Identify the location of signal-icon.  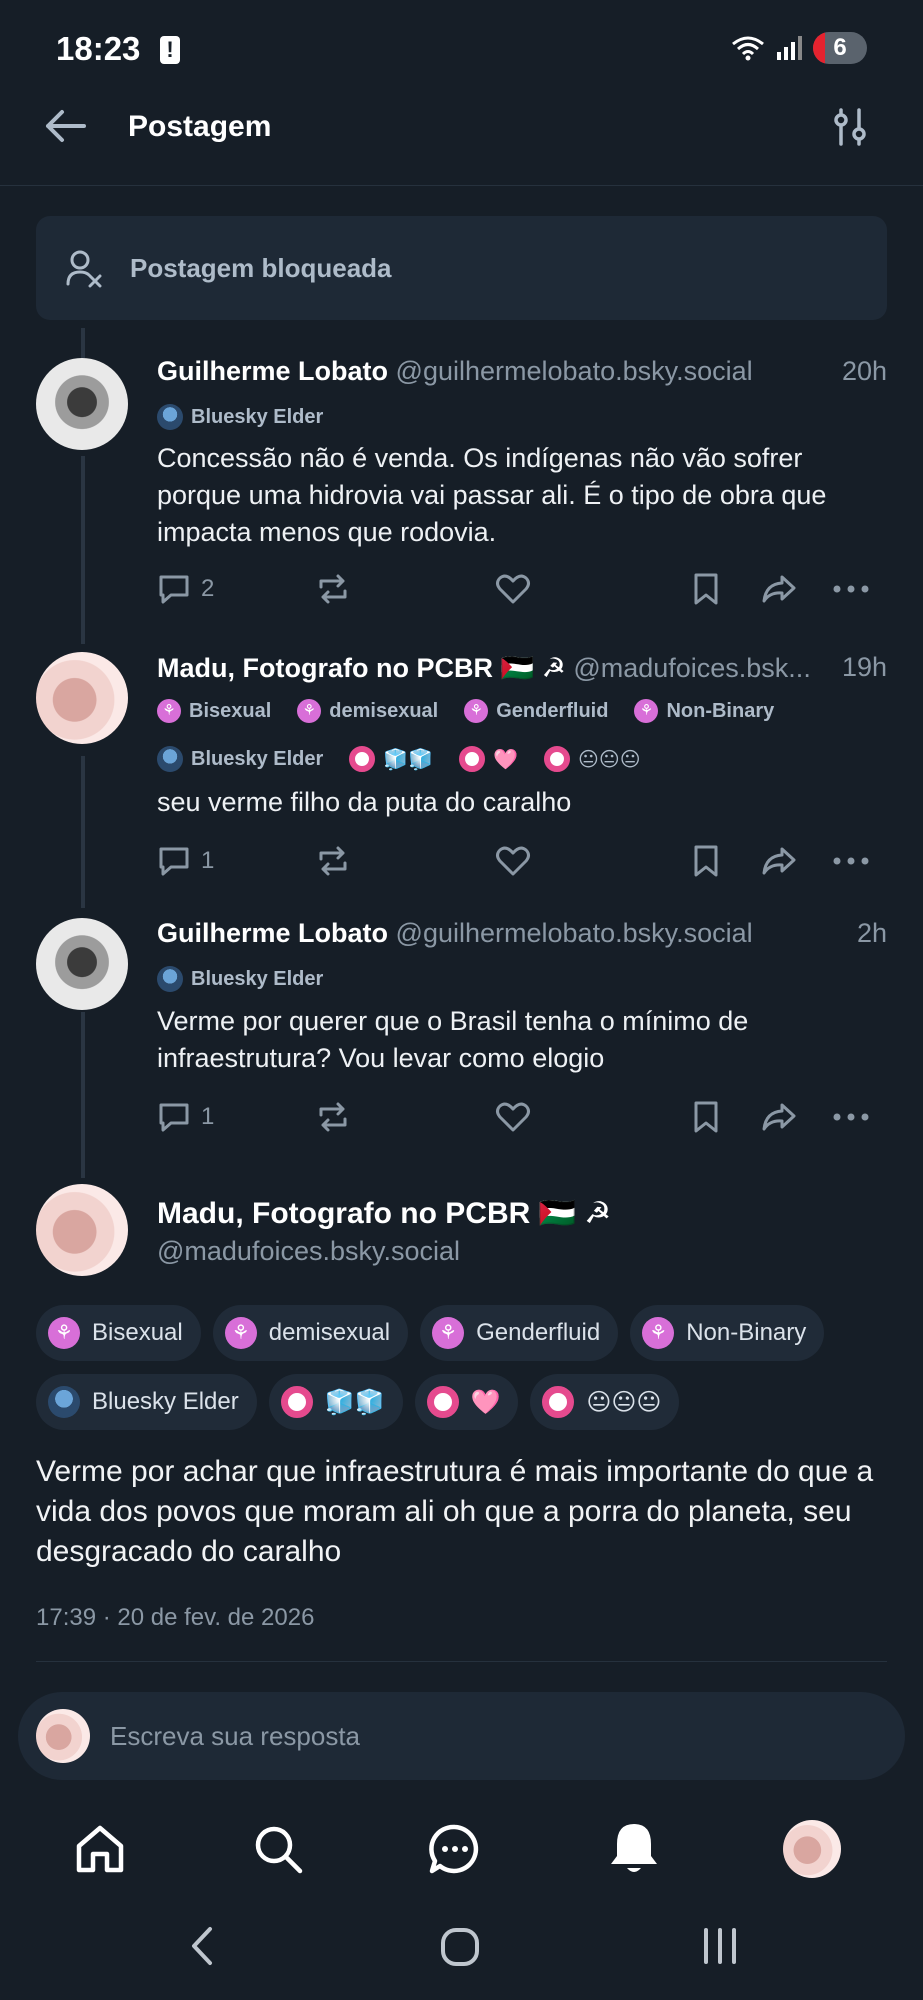
(789, 48).